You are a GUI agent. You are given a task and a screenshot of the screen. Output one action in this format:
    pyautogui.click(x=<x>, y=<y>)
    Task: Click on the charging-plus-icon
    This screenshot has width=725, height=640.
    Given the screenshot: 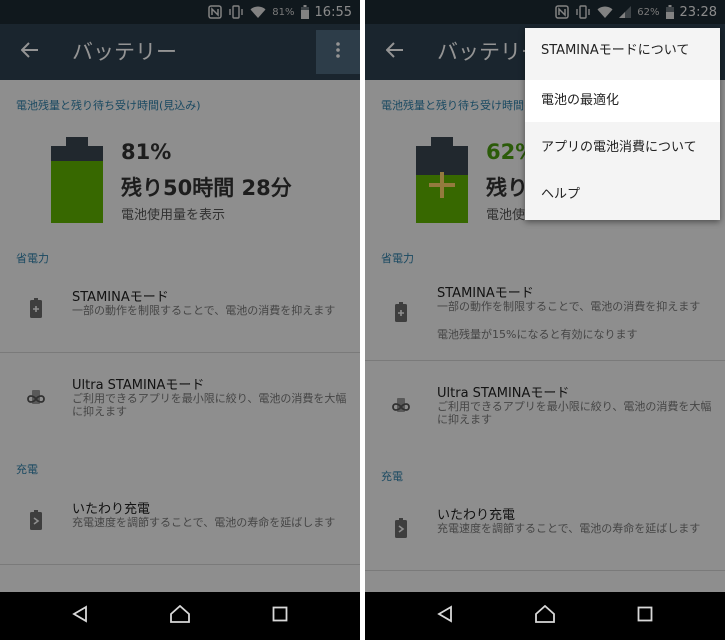 What is the action you would take?
    pyautogui.click(x=442, y=184)
    